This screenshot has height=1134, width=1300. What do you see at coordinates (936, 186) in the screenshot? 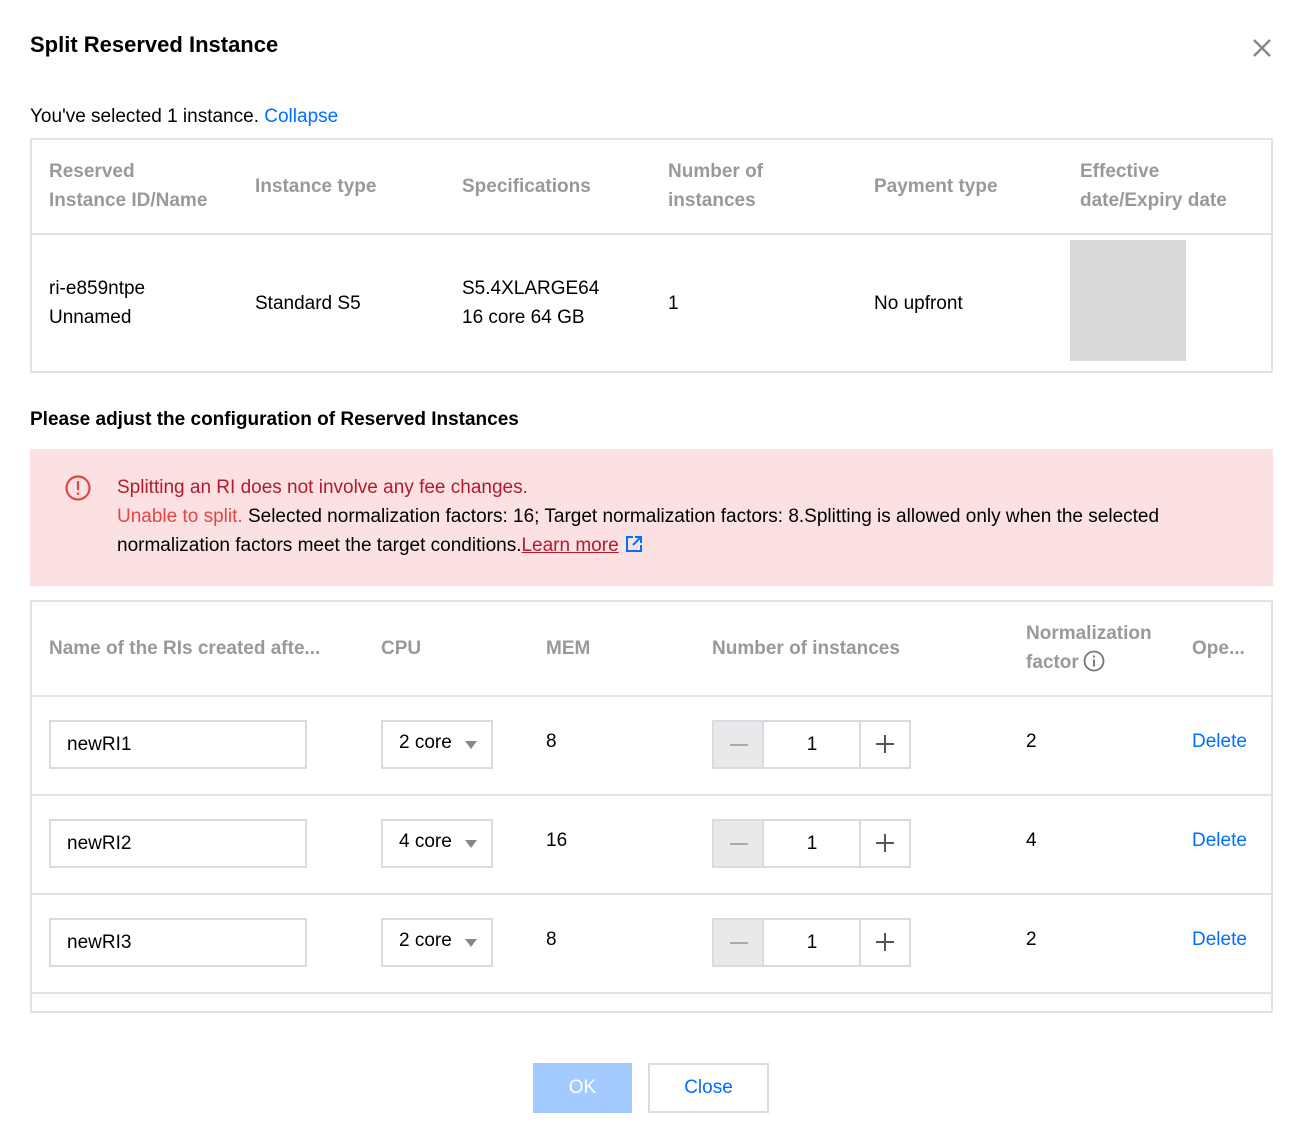
I see `header-payment-type: Payment type` at bounding box center [936, 186].